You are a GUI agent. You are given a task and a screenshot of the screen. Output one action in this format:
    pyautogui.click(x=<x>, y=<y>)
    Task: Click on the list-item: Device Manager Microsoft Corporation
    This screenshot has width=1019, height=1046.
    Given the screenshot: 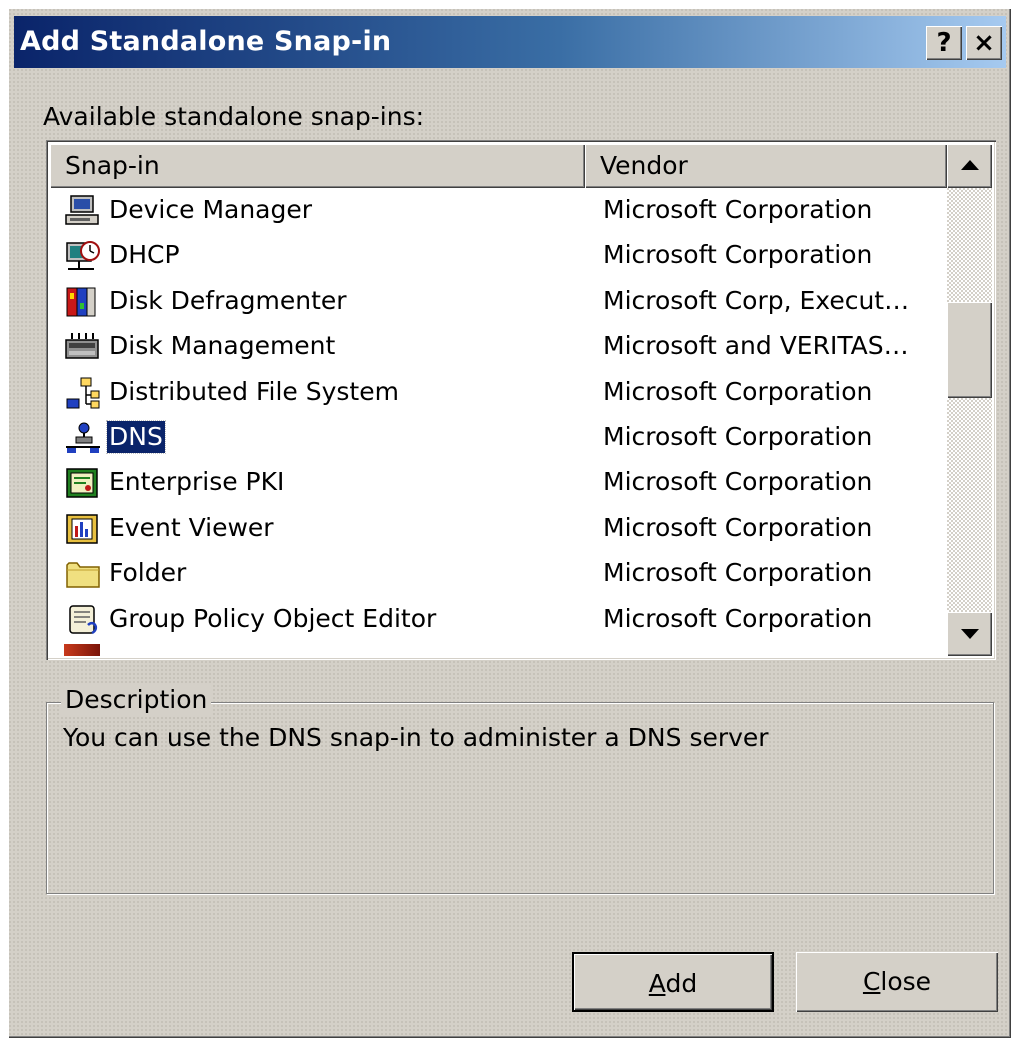 What is the action you would take?
    pyautogui.click(x=498, y=210)
    